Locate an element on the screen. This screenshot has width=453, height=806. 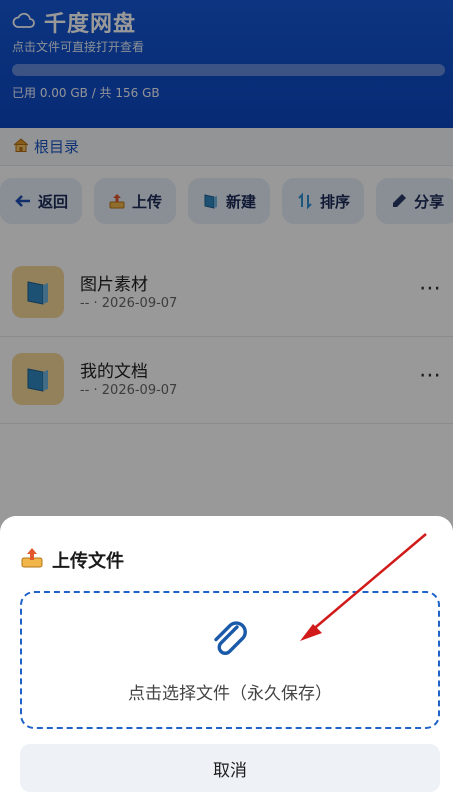
sheet-title: 上传文件 is located at coordinates (88, 561).